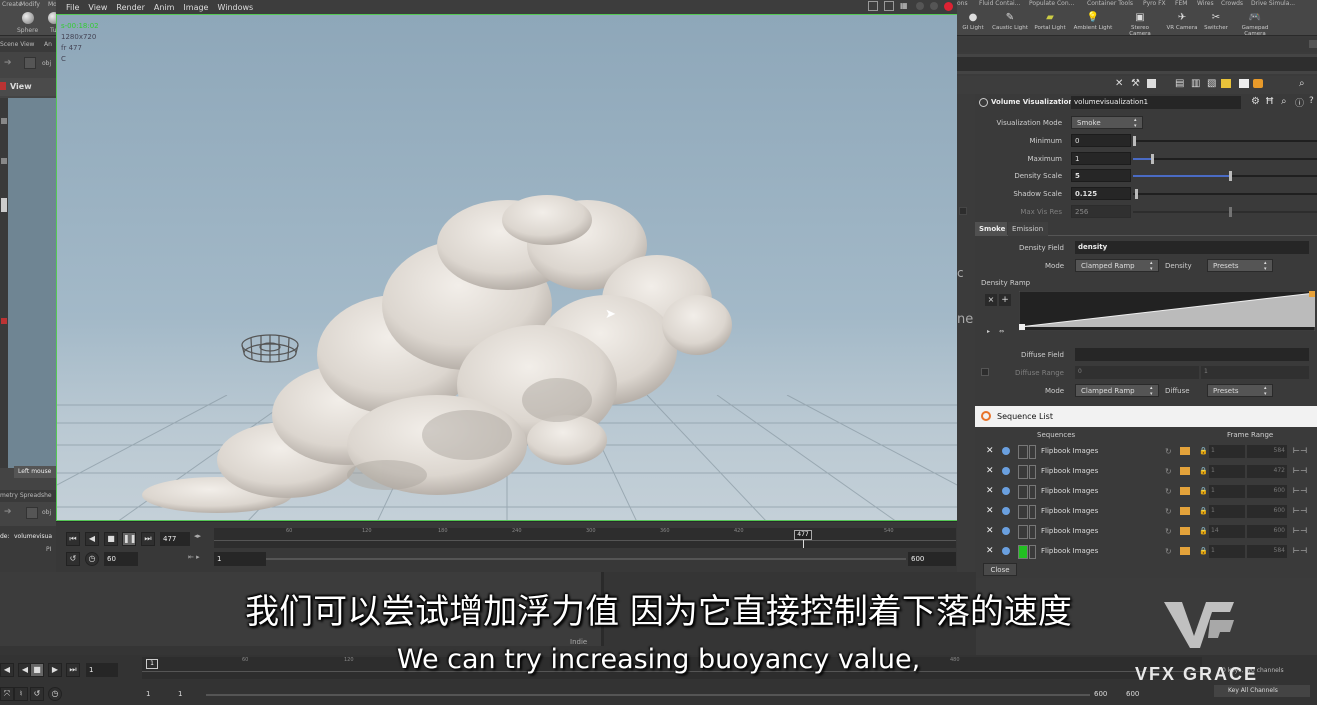 Image resolution: width=1317 pixels, height=705 pixels. I want to click on gi-light-tool: ● GI Light, so click(973, 21).